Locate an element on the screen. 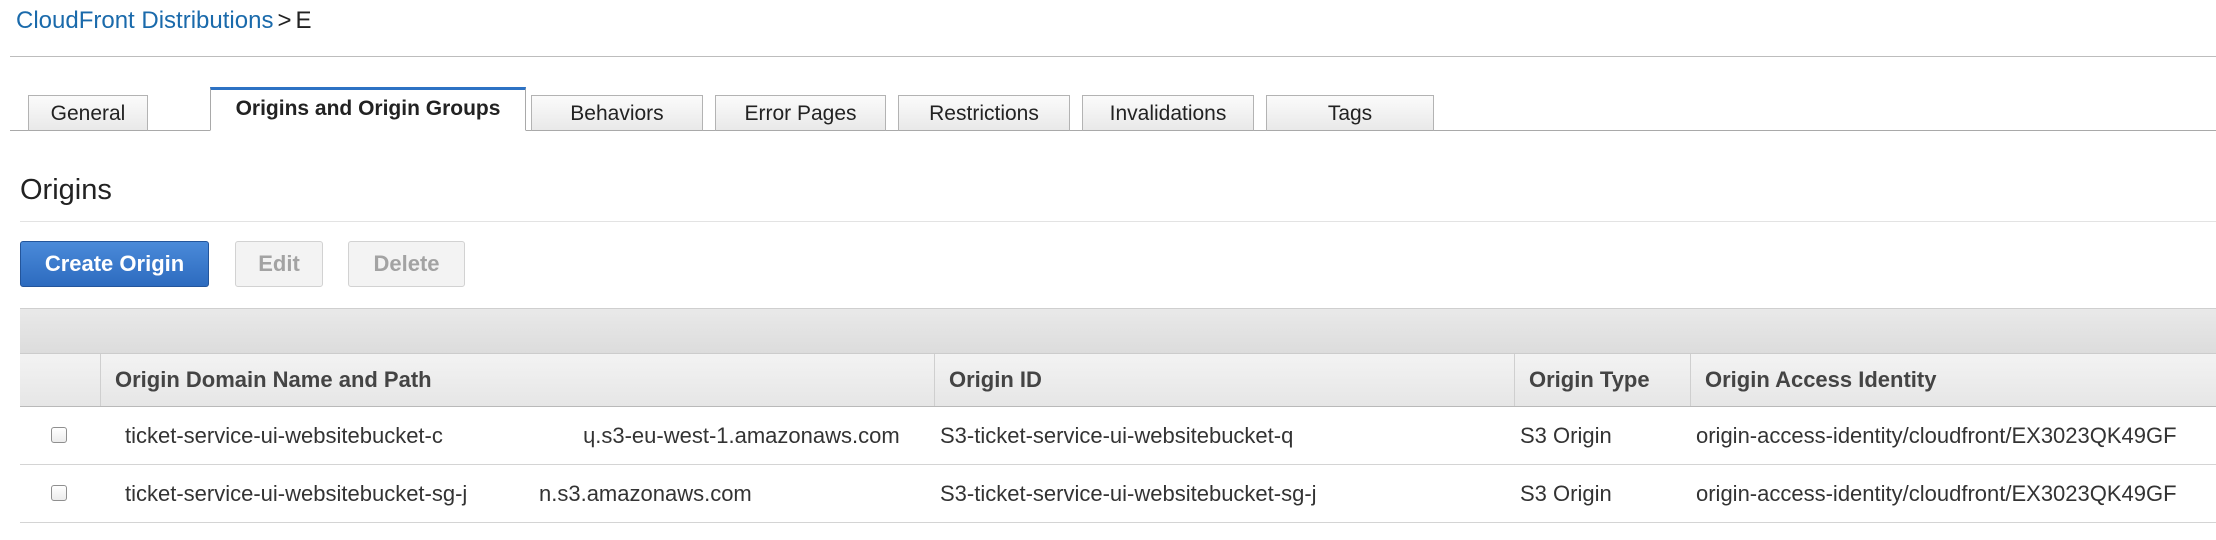 The width and height of the screenshot is (2216, 540). origin-domain-end: n.s3.amazonaws.com is located at coordinates (645, 493).